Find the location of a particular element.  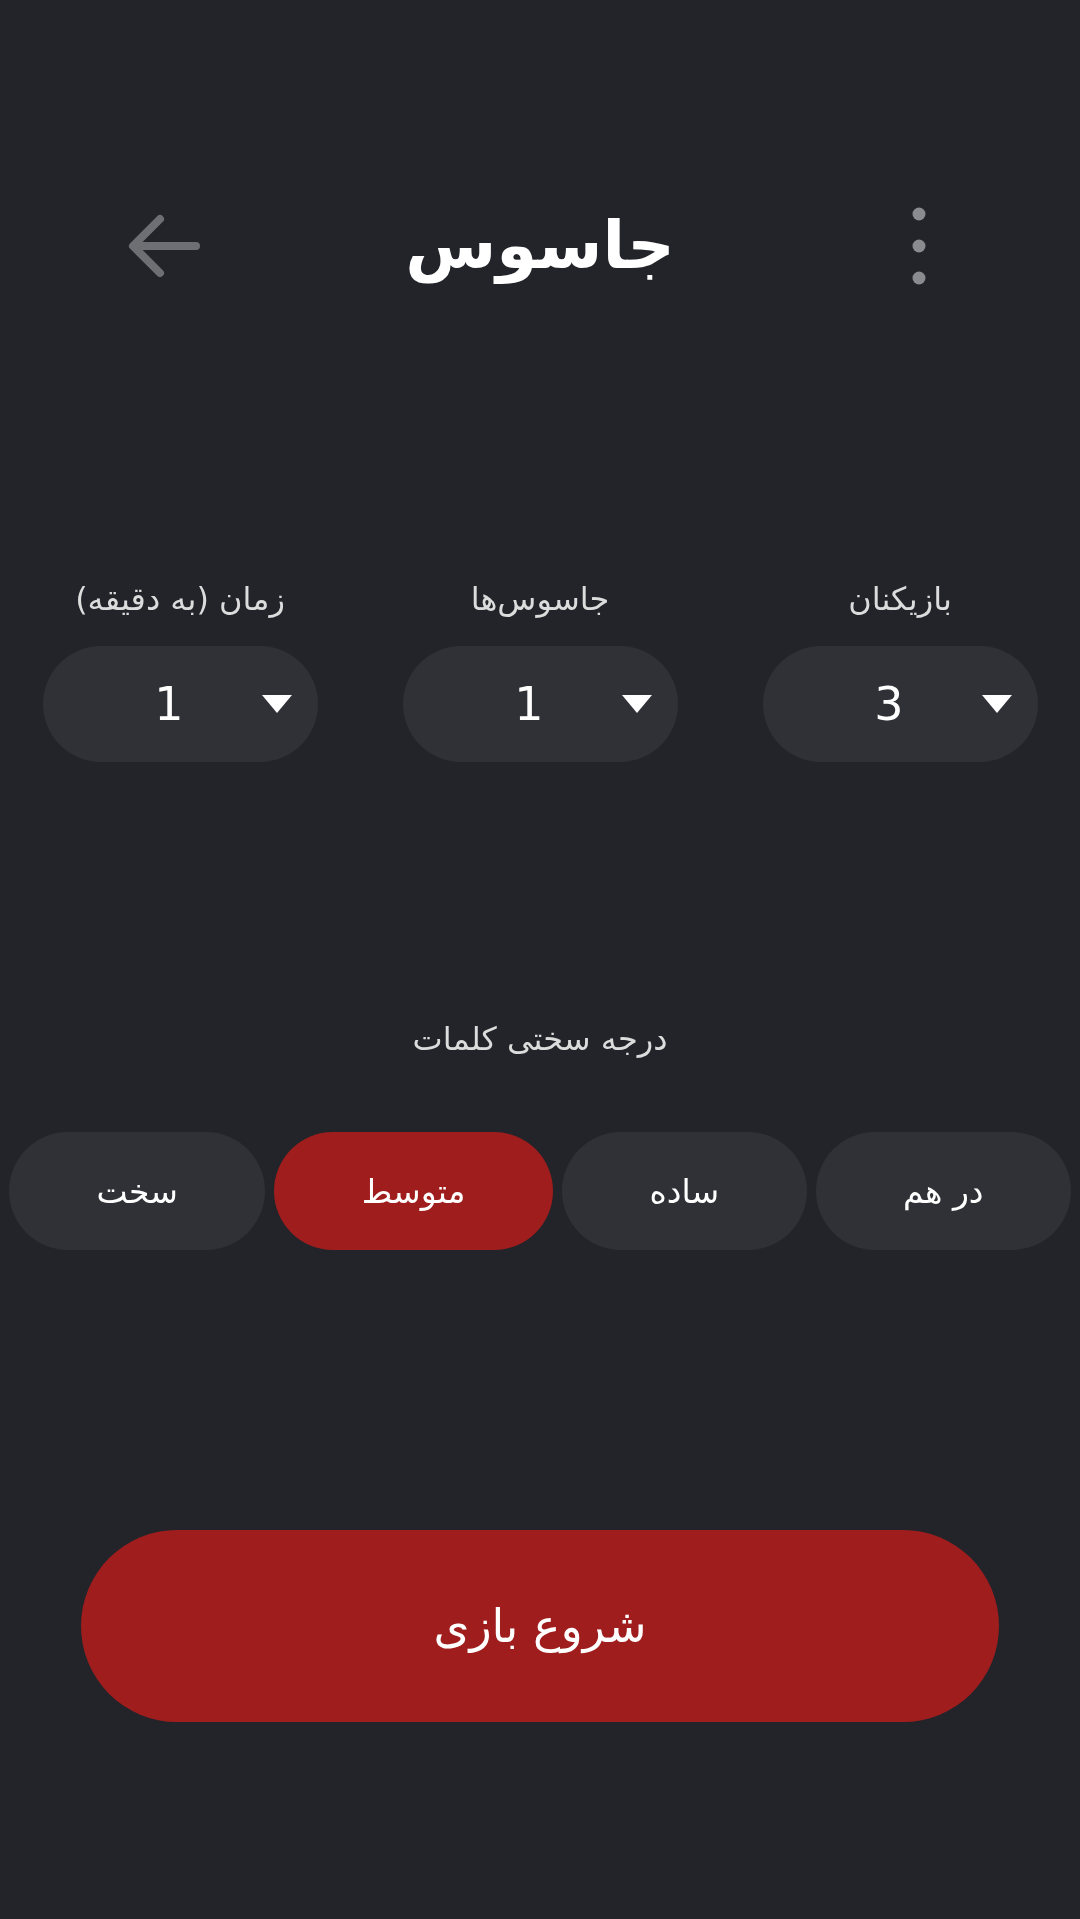

section-label: درجه سختی کلمات is located at coordinates (540, 1039).